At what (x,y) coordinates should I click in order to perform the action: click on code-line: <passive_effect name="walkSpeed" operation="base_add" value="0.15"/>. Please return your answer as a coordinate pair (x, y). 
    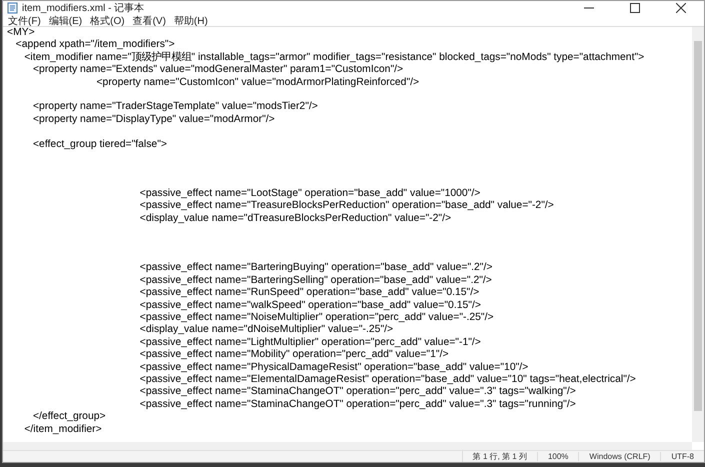
    Looking at the image, I should click on (309, 305).